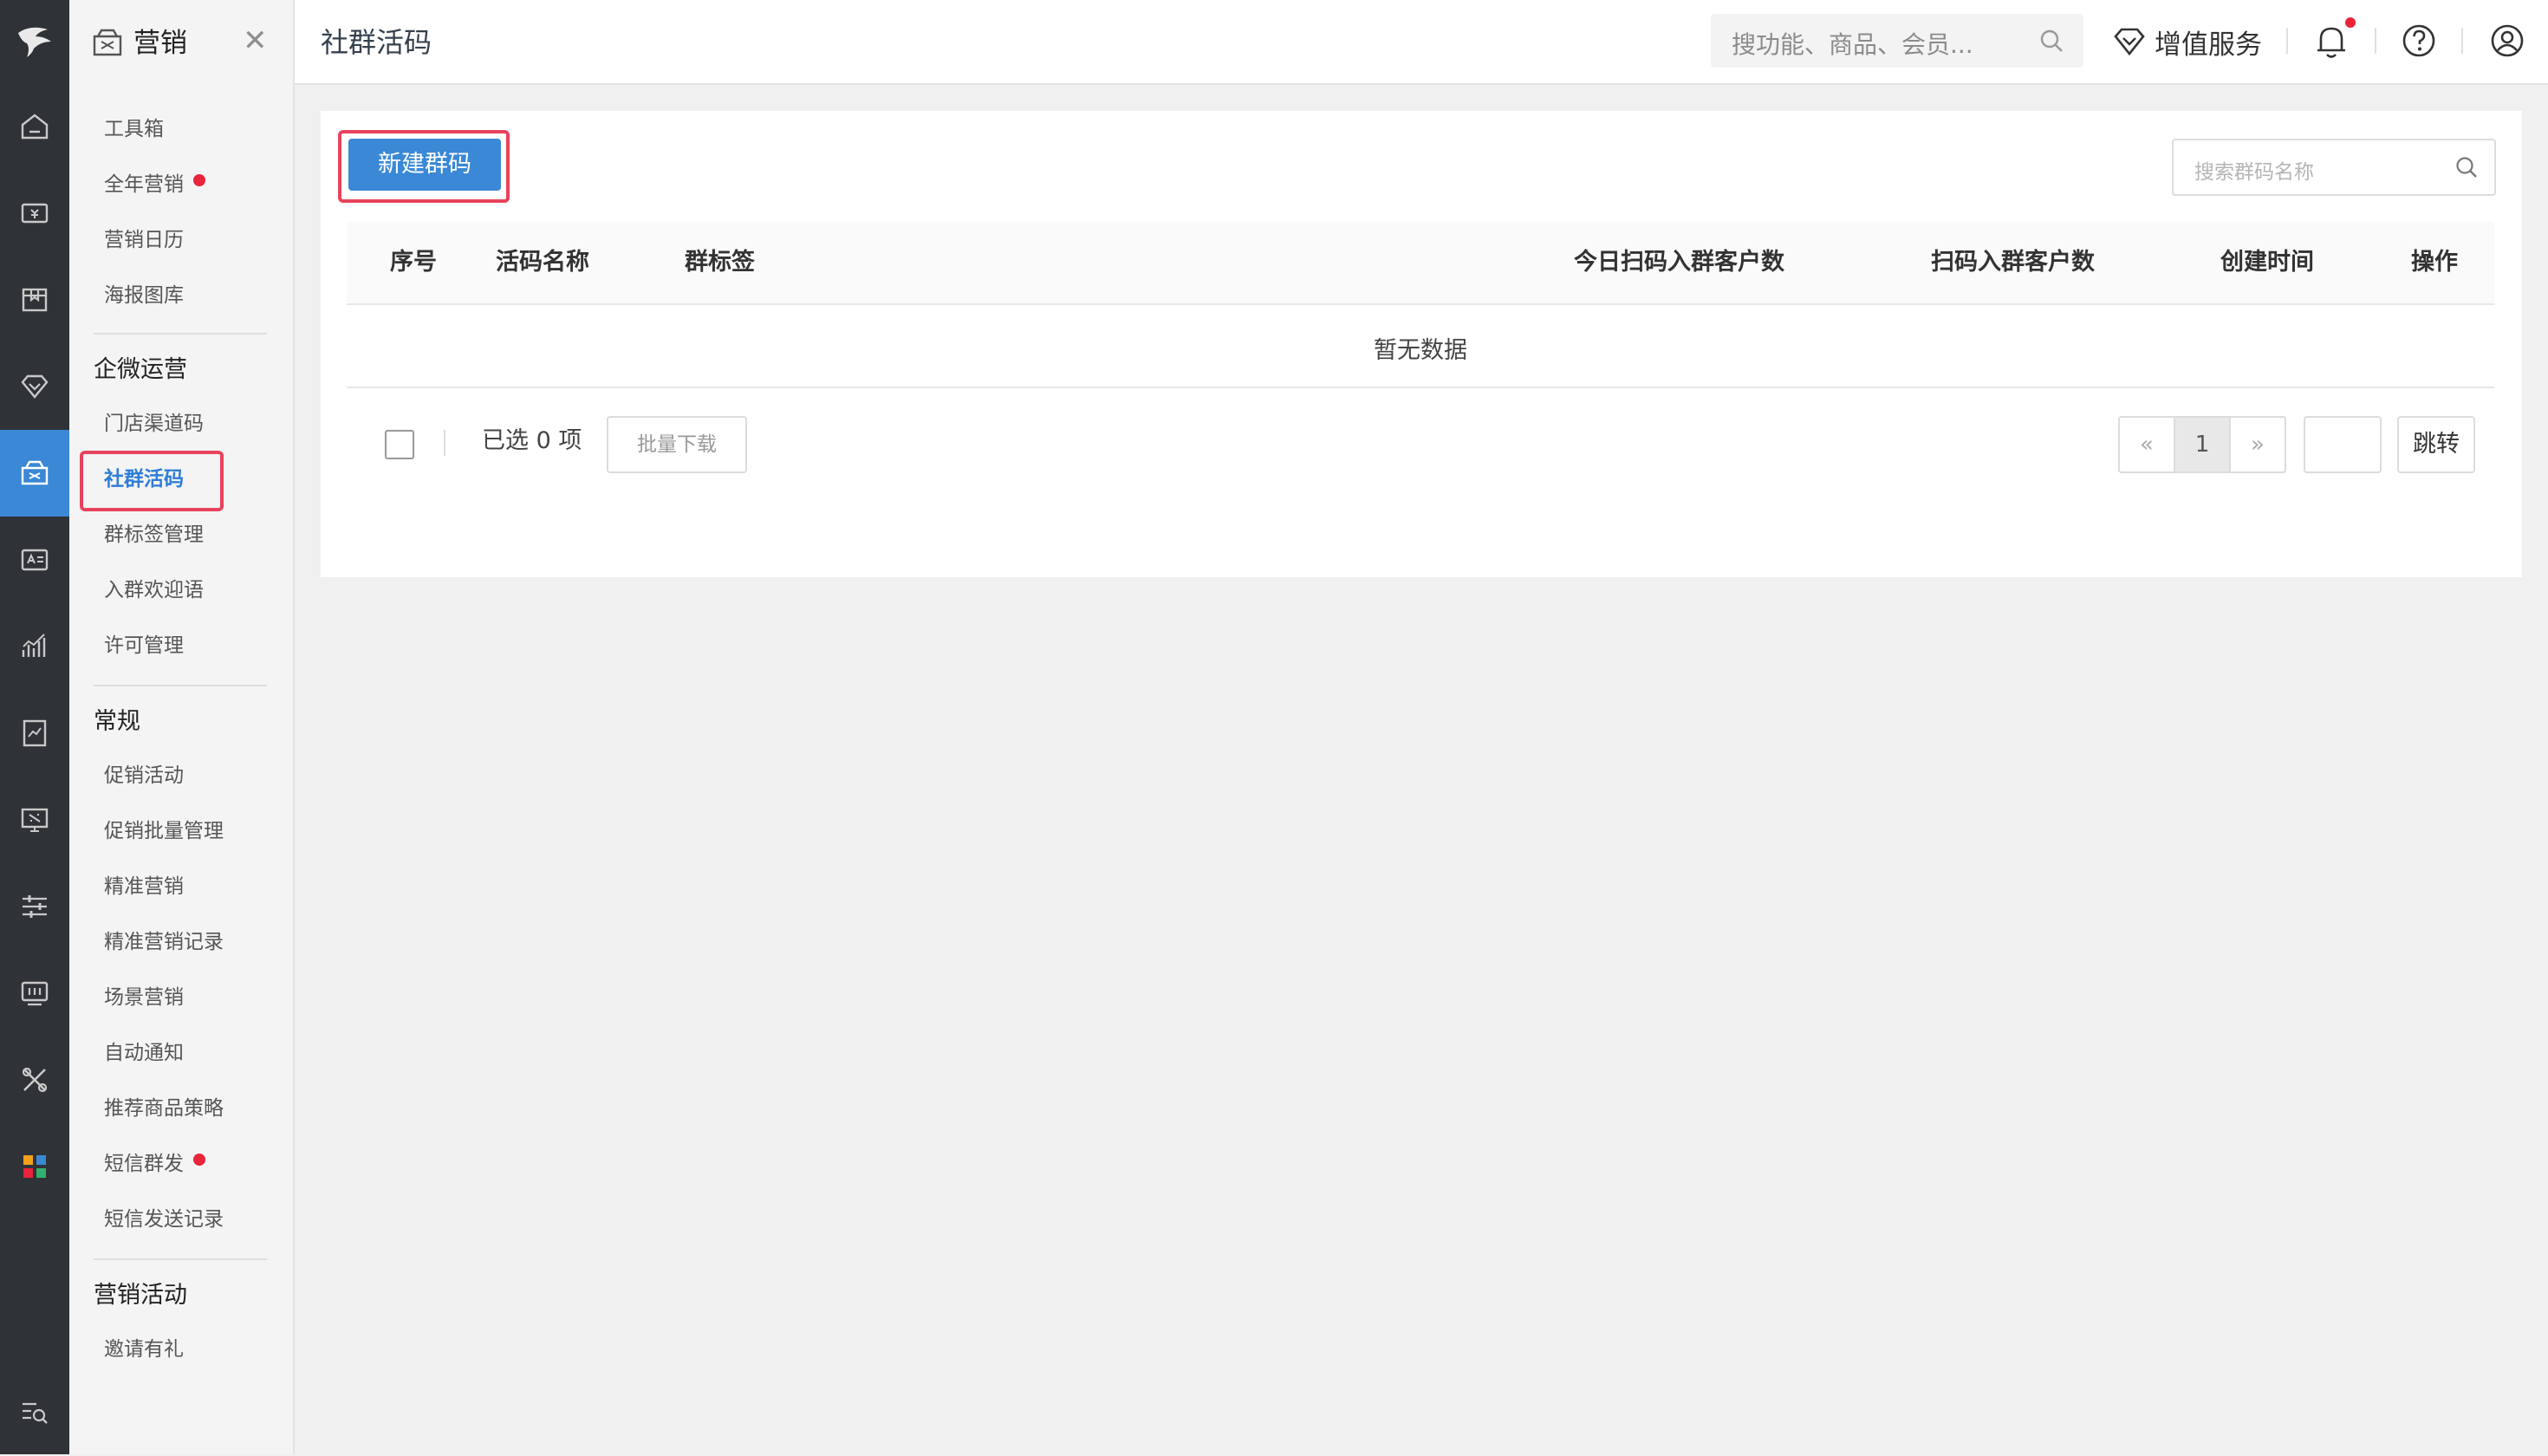 The image size is (2548, 1456). Describe the element at coordinates (376, 42) in the screenshot. I see `page-title: 社群活码` at that location.